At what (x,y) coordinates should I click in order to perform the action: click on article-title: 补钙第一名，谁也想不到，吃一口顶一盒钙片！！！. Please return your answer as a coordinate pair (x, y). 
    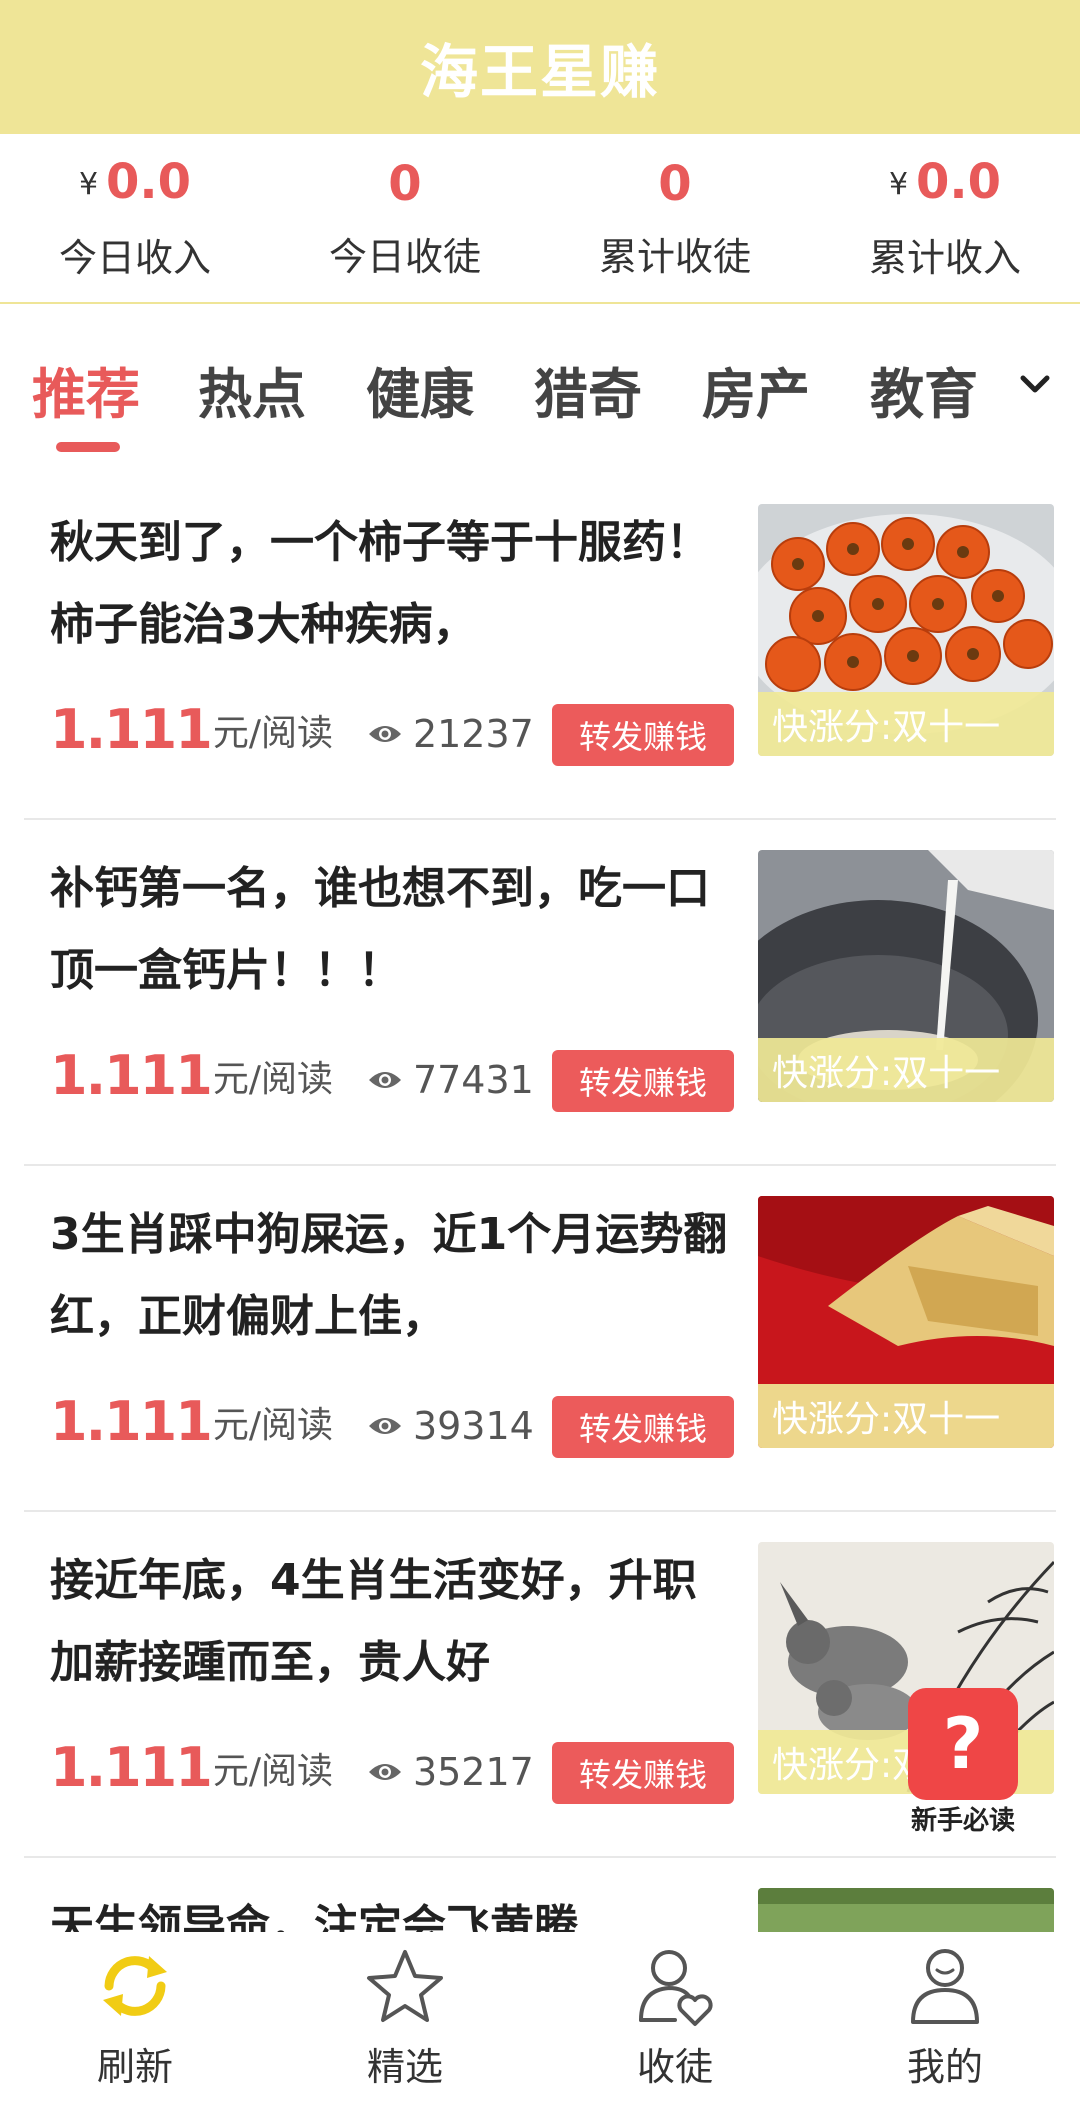
    Looking at the image, I should click on (390, 930).